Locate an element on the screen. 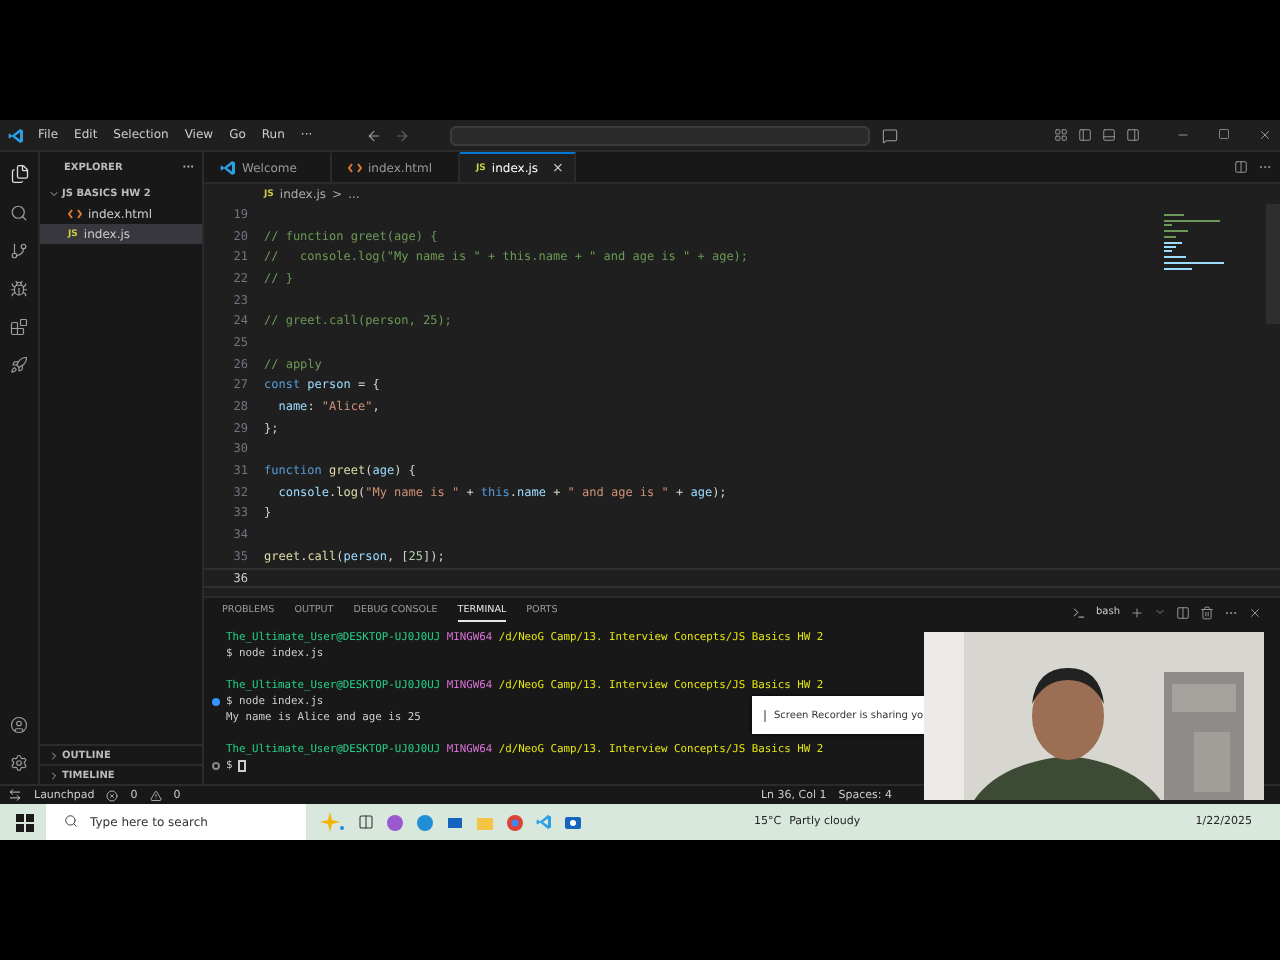 The image size is (1280, 960). settings-icon is located at coordinates (19, 763).